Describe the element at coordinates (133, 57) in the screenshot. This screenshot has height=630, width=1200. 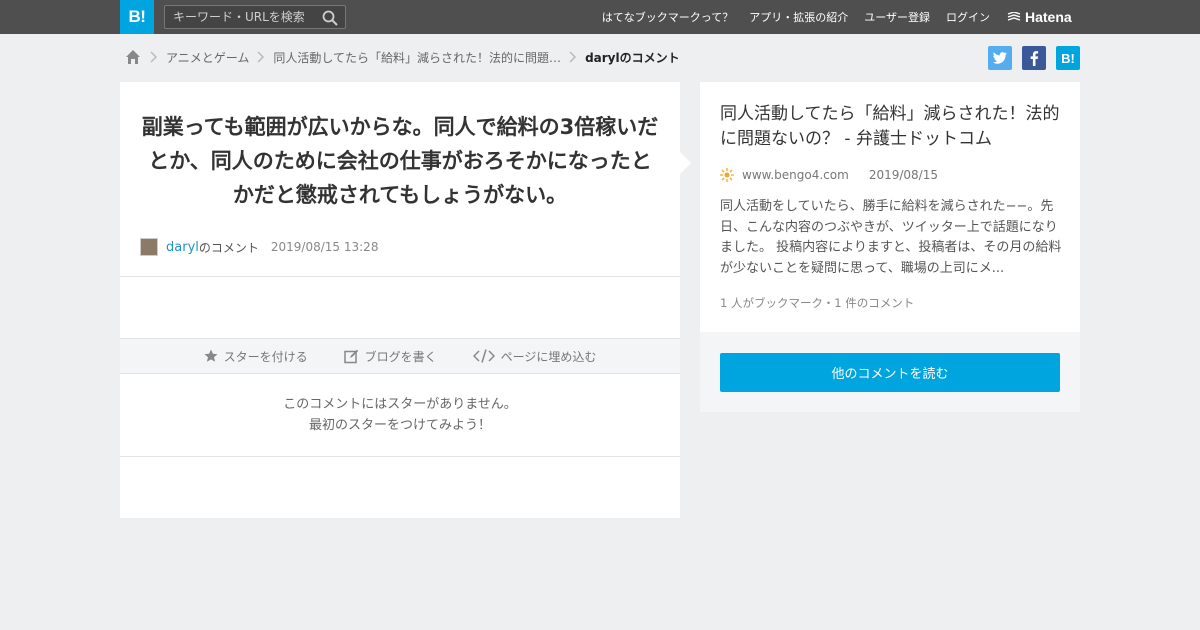
I see `home-icon` at that location.